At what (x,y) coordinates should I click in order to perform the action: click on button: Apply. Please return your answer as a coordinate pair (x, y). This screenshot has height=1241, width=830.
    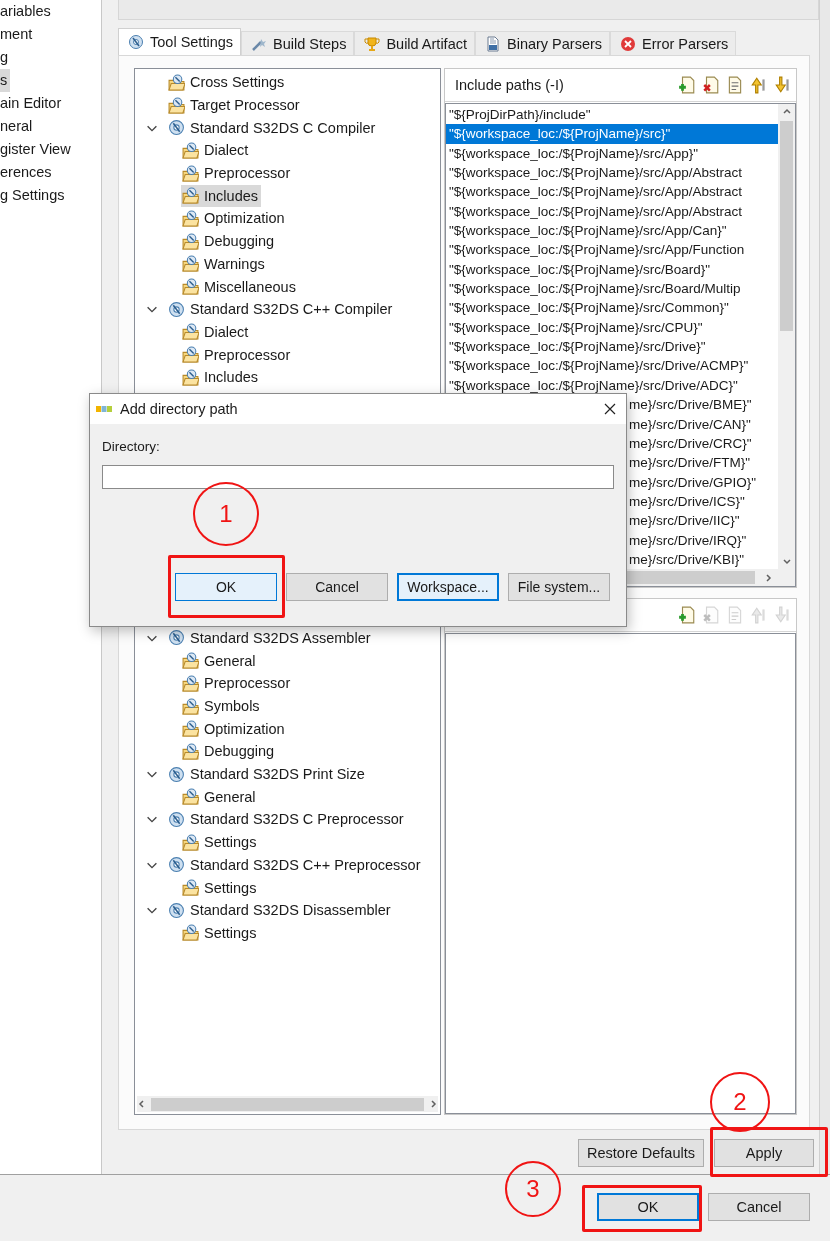
    Looking at the image, I should click on (764, 1153).